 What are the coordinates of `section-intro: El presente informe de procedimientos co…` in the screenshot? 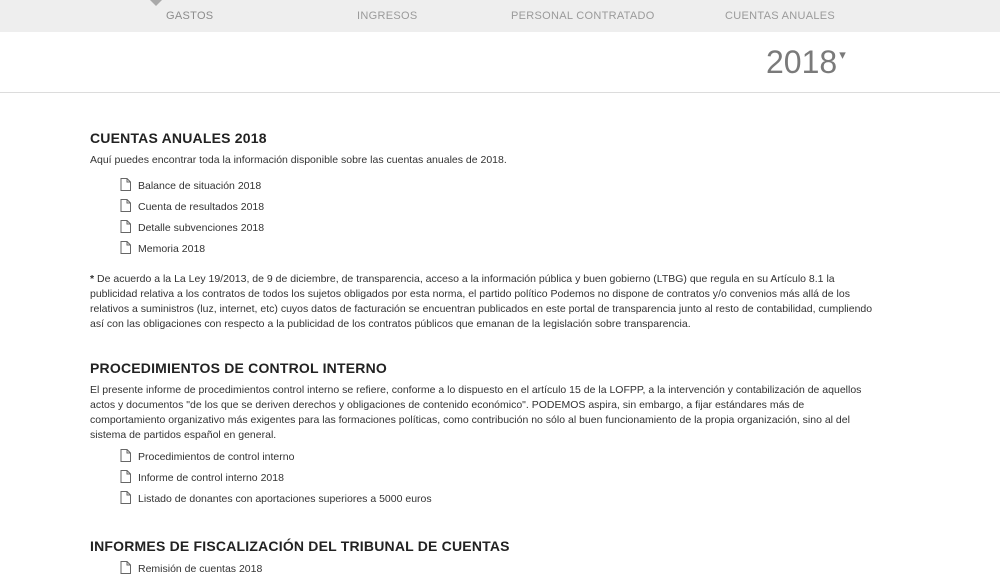 It's located at (476, 412).